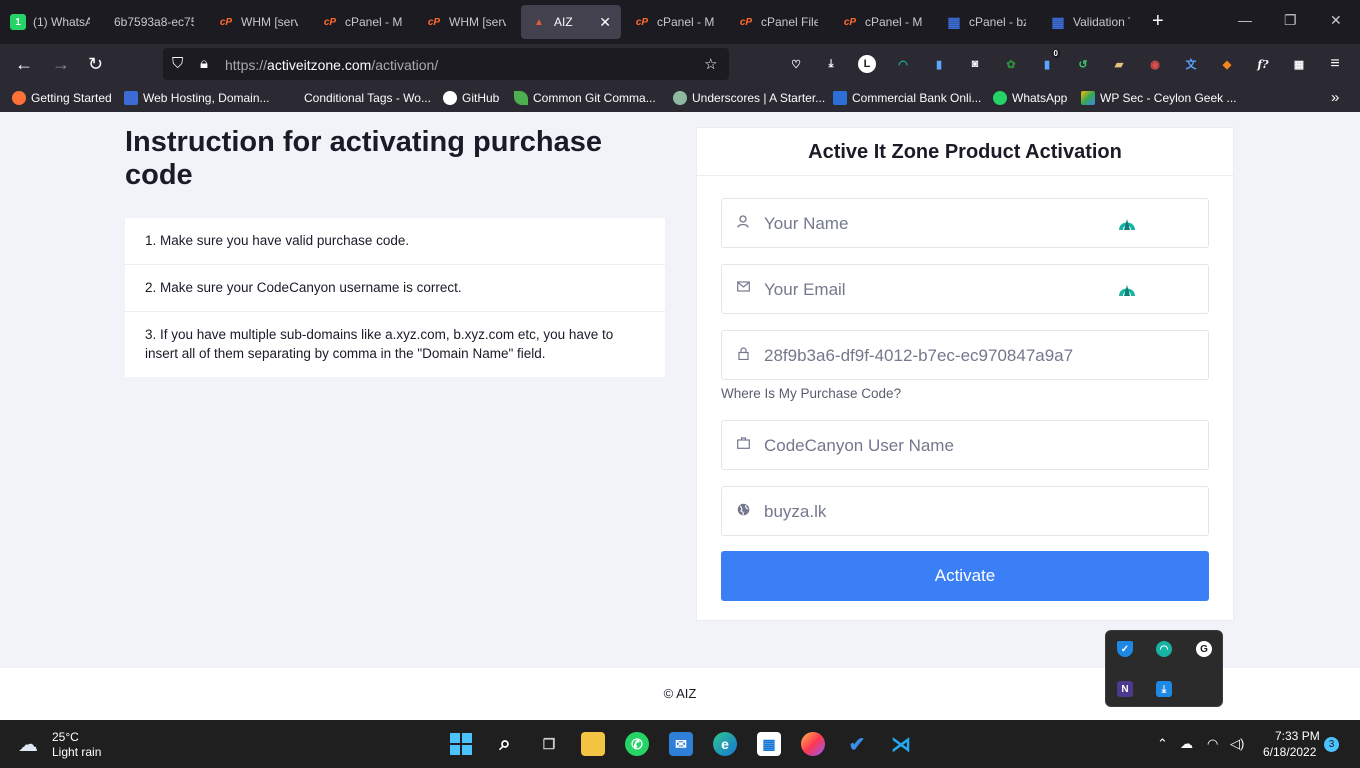 This screenshot has width=1360, height=768. What do you see at coordinates (743, 289) in the screenshot?
I see `mail-icon` at bounding box center [743, 289].